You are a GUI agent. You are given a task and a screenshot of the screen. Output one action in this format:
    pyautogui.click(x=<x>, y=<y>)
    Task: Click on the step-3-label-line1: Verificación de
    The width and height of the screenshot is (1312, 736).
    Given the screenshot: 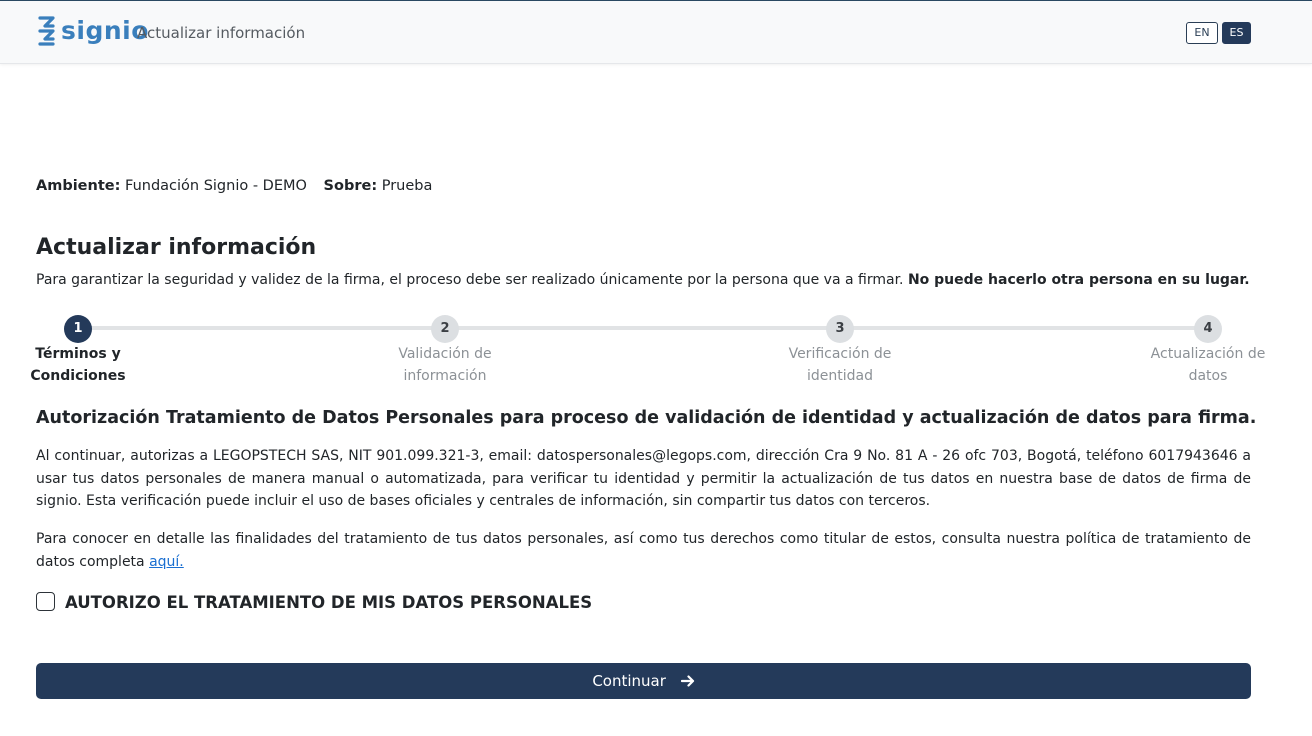 What is the action you would take?
    pyautogui.click(x=840, y=354)
    